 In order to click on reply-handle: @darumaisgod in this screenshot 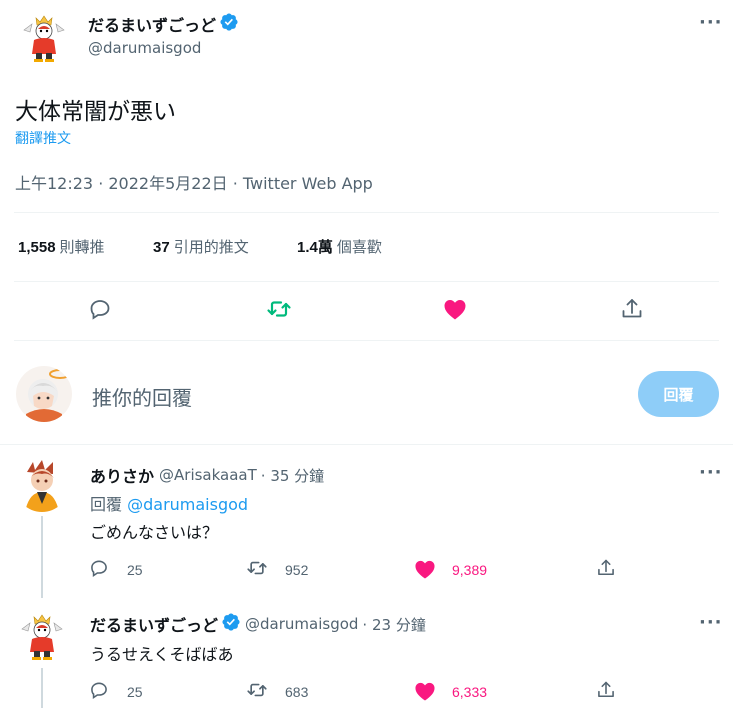, I will do `click(301, 624)`.